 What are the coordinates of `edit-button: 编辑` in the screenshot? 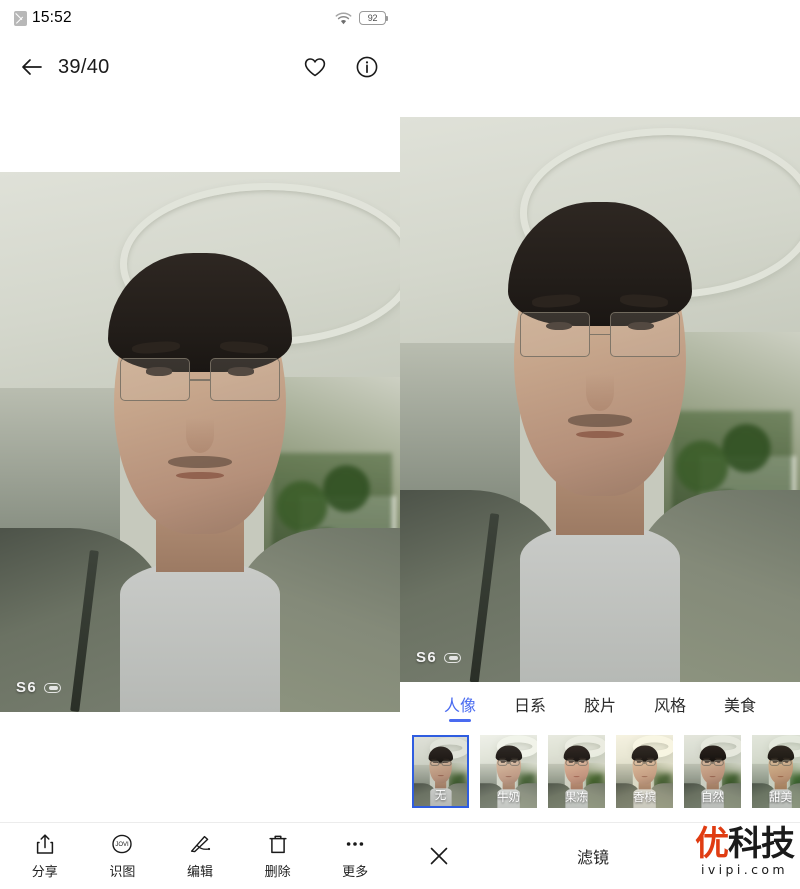 It's located at (200, 856).